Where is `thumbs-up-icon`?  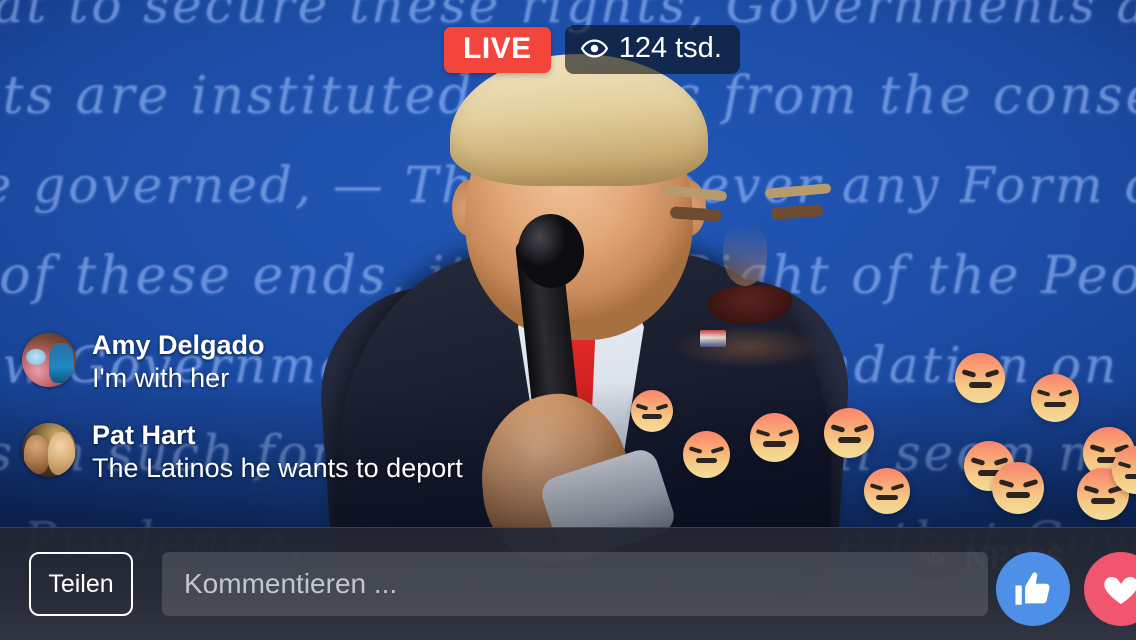
thumbs-up-icon is located at coordinates (1032, 588).